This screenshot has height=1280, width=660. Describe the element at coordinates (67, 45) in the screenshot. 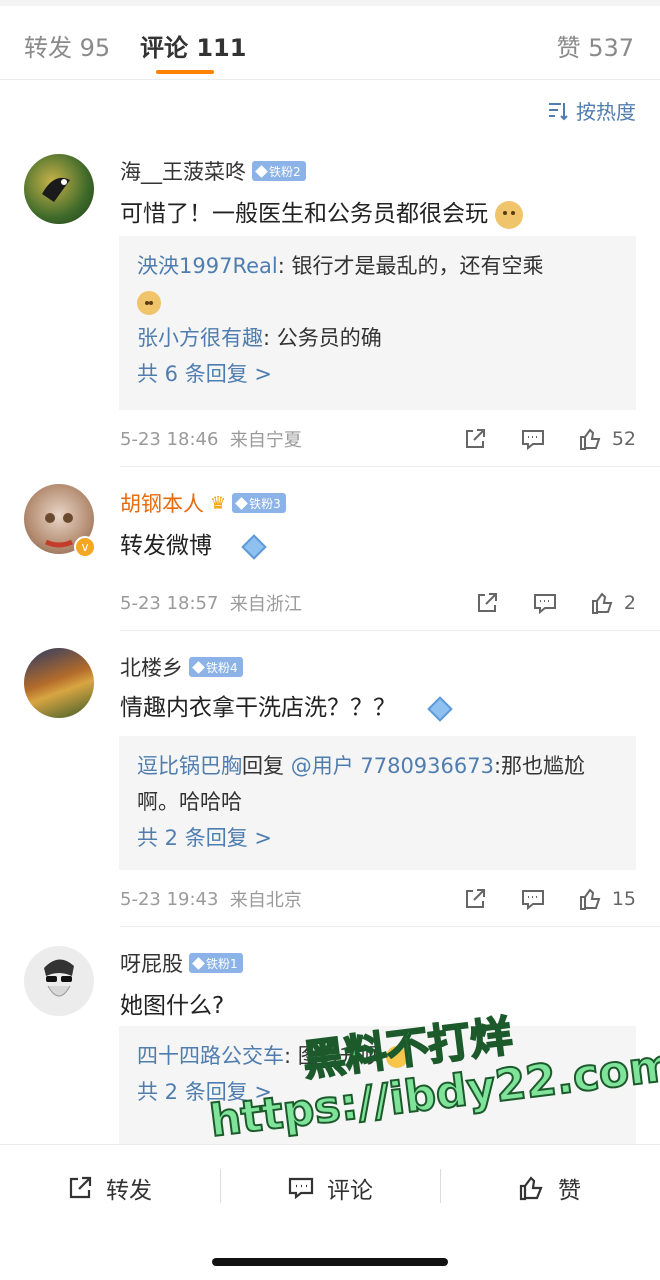

I see `tab-repost: 转发 95` at that location.